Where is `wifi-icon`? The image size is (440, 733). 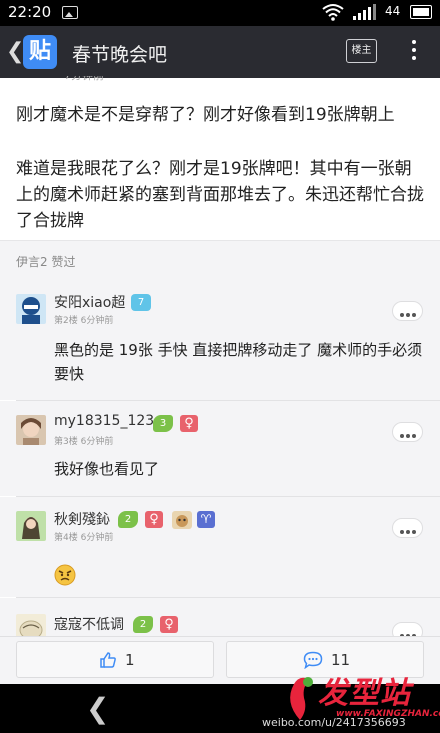 wifi-icon is located at coordinates (333, 12).